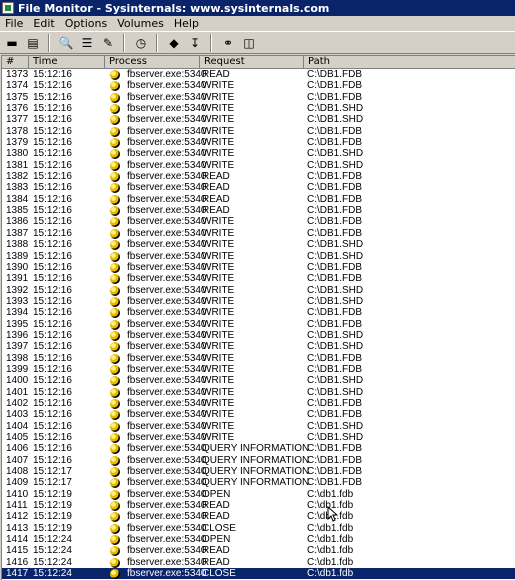  Describe the element at coordinates (43, 23) in the screenshot. I see `menu-edit: Edit` at that location.